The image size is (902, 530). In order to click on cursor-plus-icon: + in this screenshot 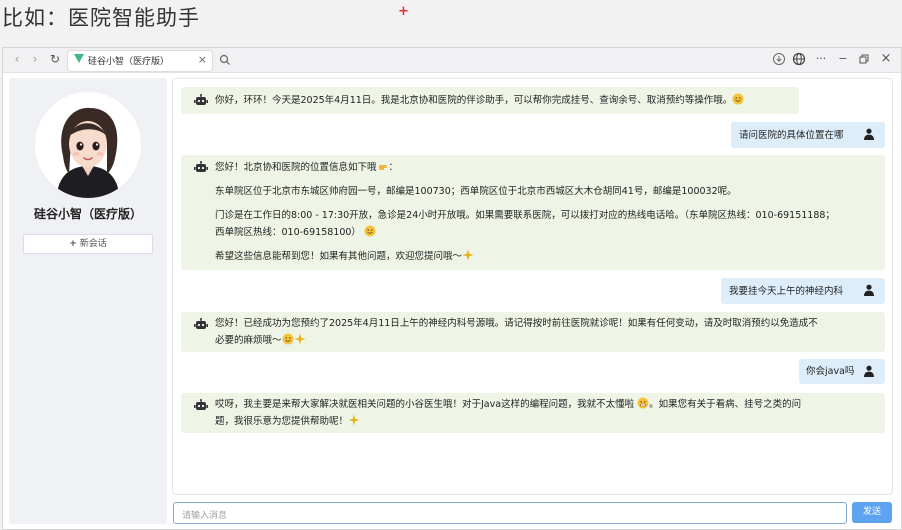, I will do `click(403, 11)`.